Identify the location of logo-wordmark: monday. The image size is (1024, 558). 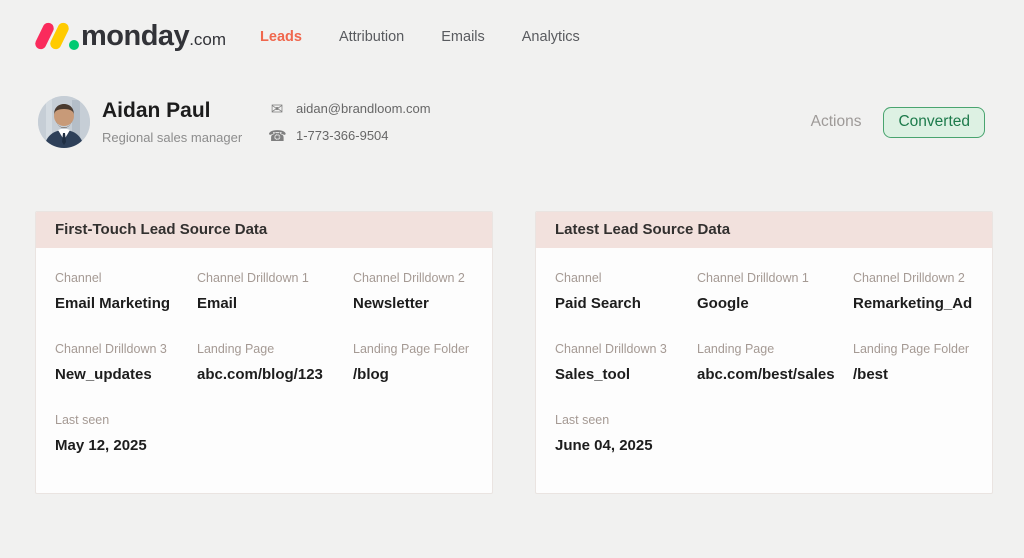
(135, 35).